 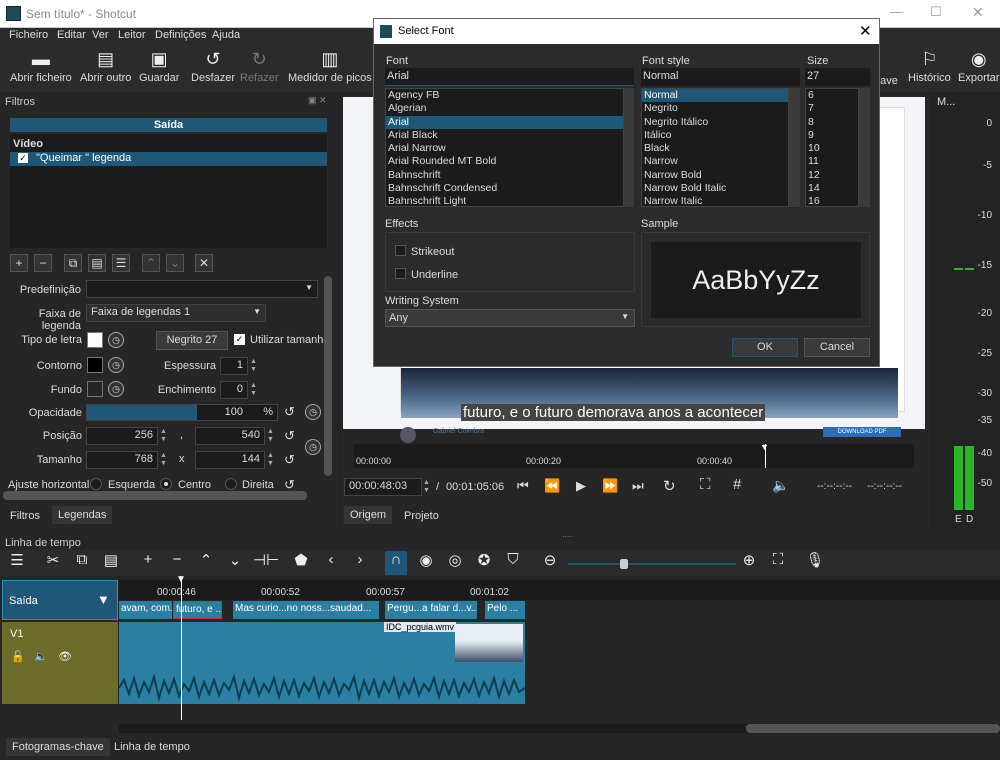 I want to click on move-up-icon: ⌃, so click(x=151, y=263).